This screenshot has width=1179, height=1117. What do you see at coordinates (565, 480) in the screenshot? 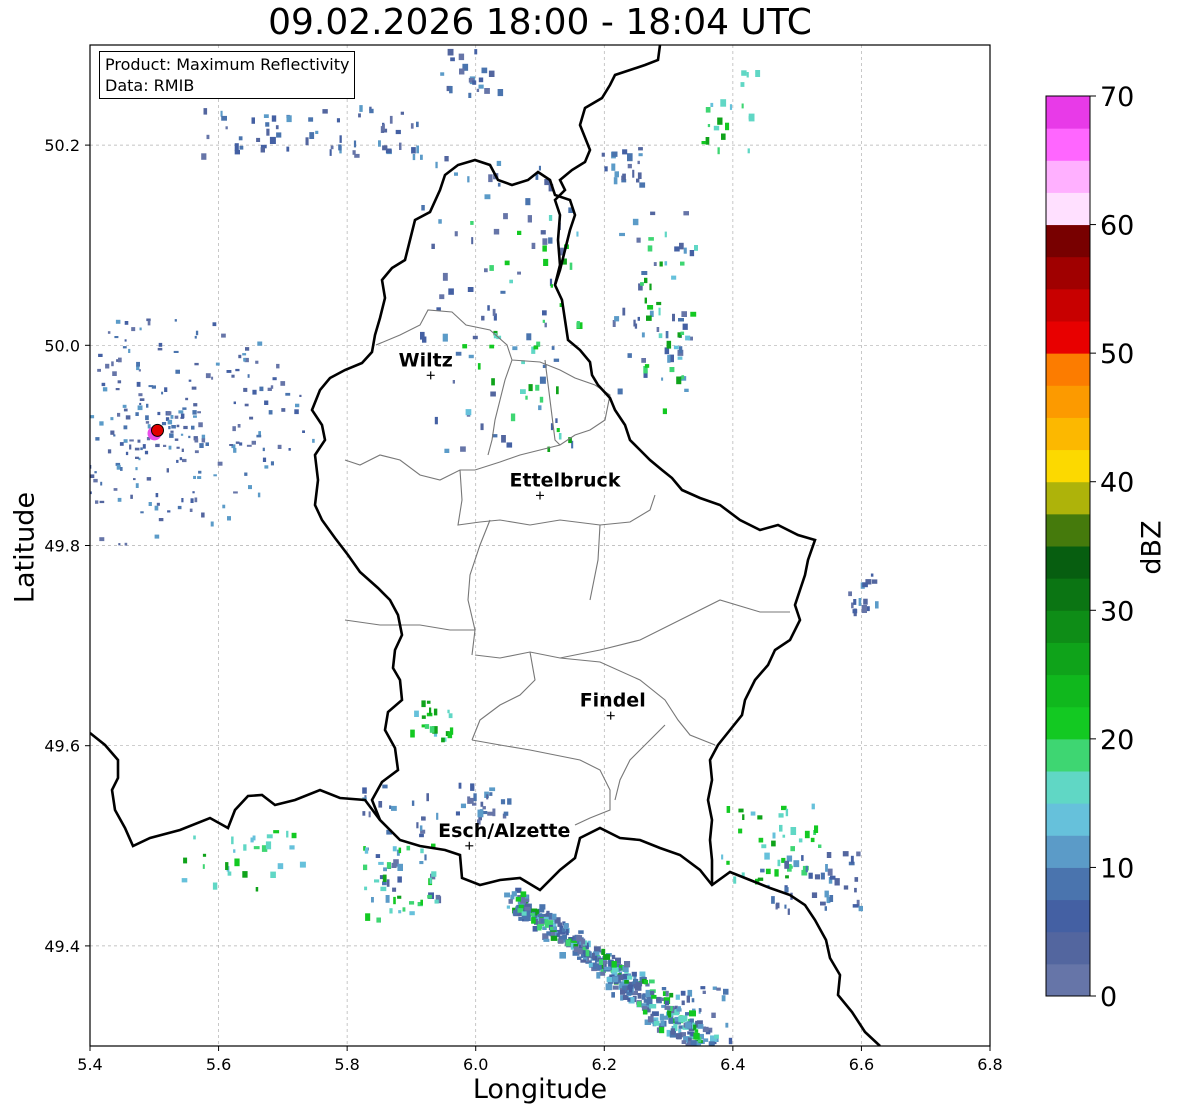
I see `city-label: Ettelbruck` at bounding box center [565, 480].